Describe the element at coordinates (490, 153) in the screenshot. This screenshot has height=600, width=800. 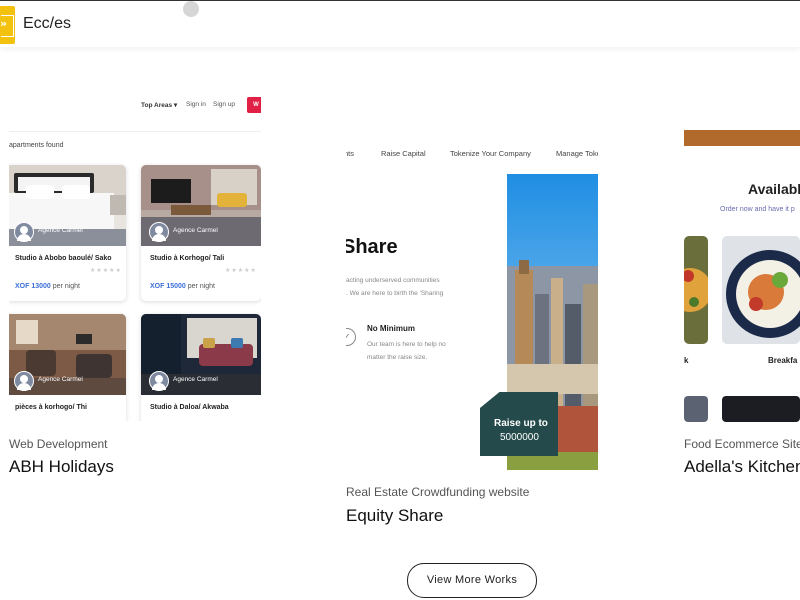
I see `nav-link-tokenize: Tokenize Your Company` at that location.